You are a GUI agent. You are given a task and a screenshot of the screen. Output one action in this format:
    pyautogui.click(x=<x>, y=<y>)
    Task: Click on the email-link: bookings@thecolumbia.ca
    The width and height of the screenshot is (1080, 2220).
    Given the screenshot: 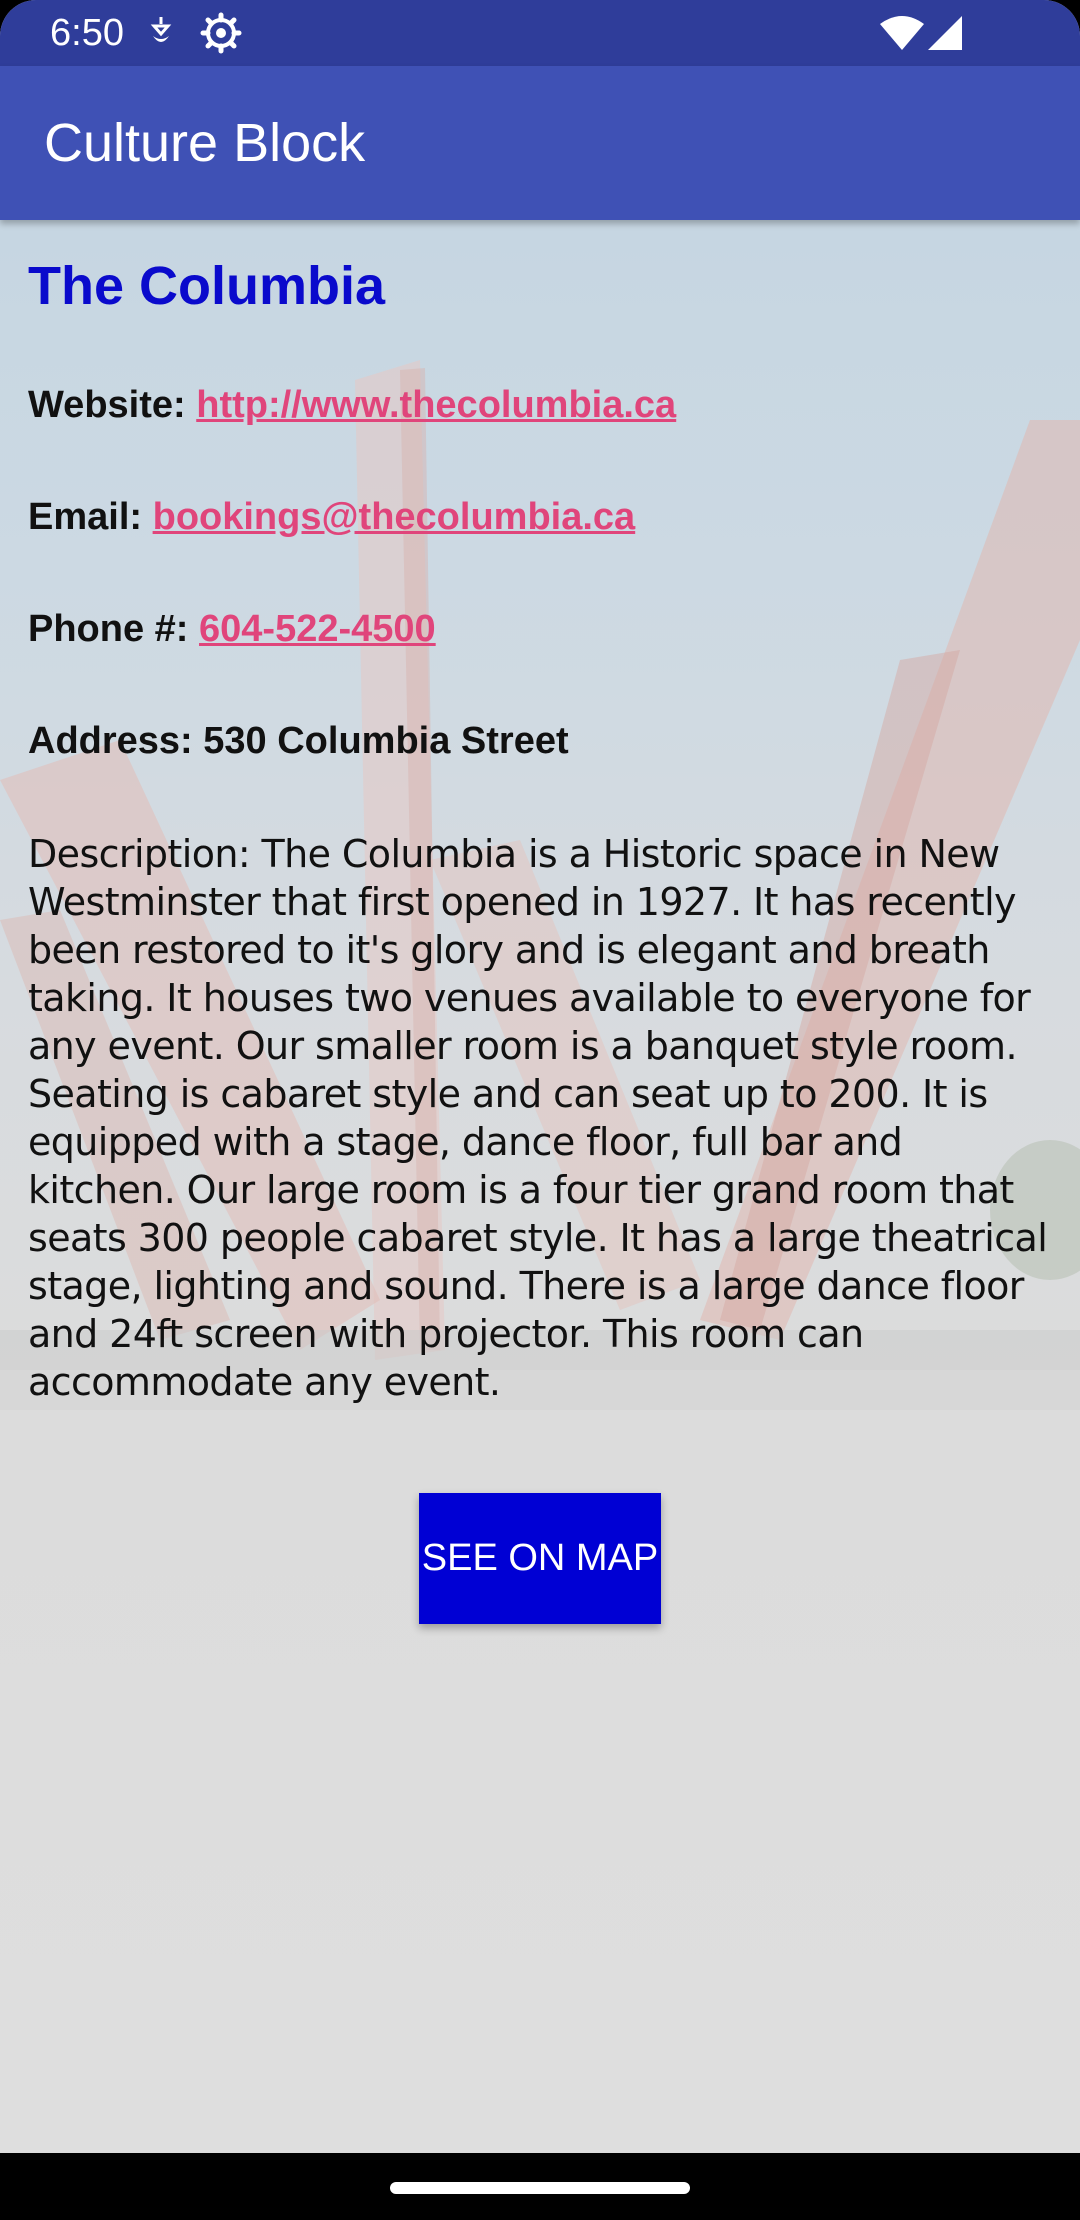 What is the action you would take?
    pyautogui.click(x=394, y=517)
    